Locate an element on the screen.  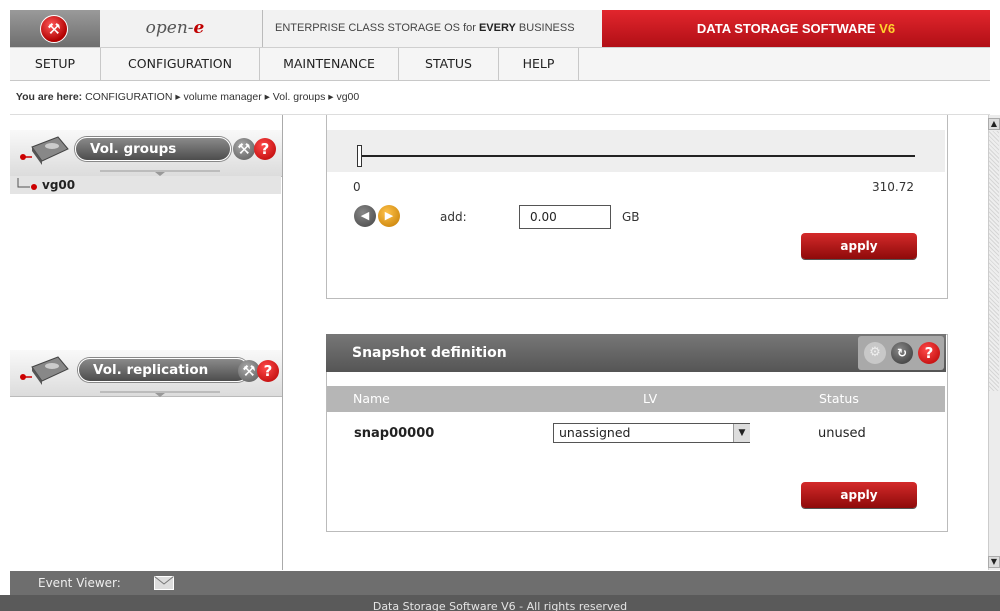
col-lv: LV is located at coordinates (650, 398).